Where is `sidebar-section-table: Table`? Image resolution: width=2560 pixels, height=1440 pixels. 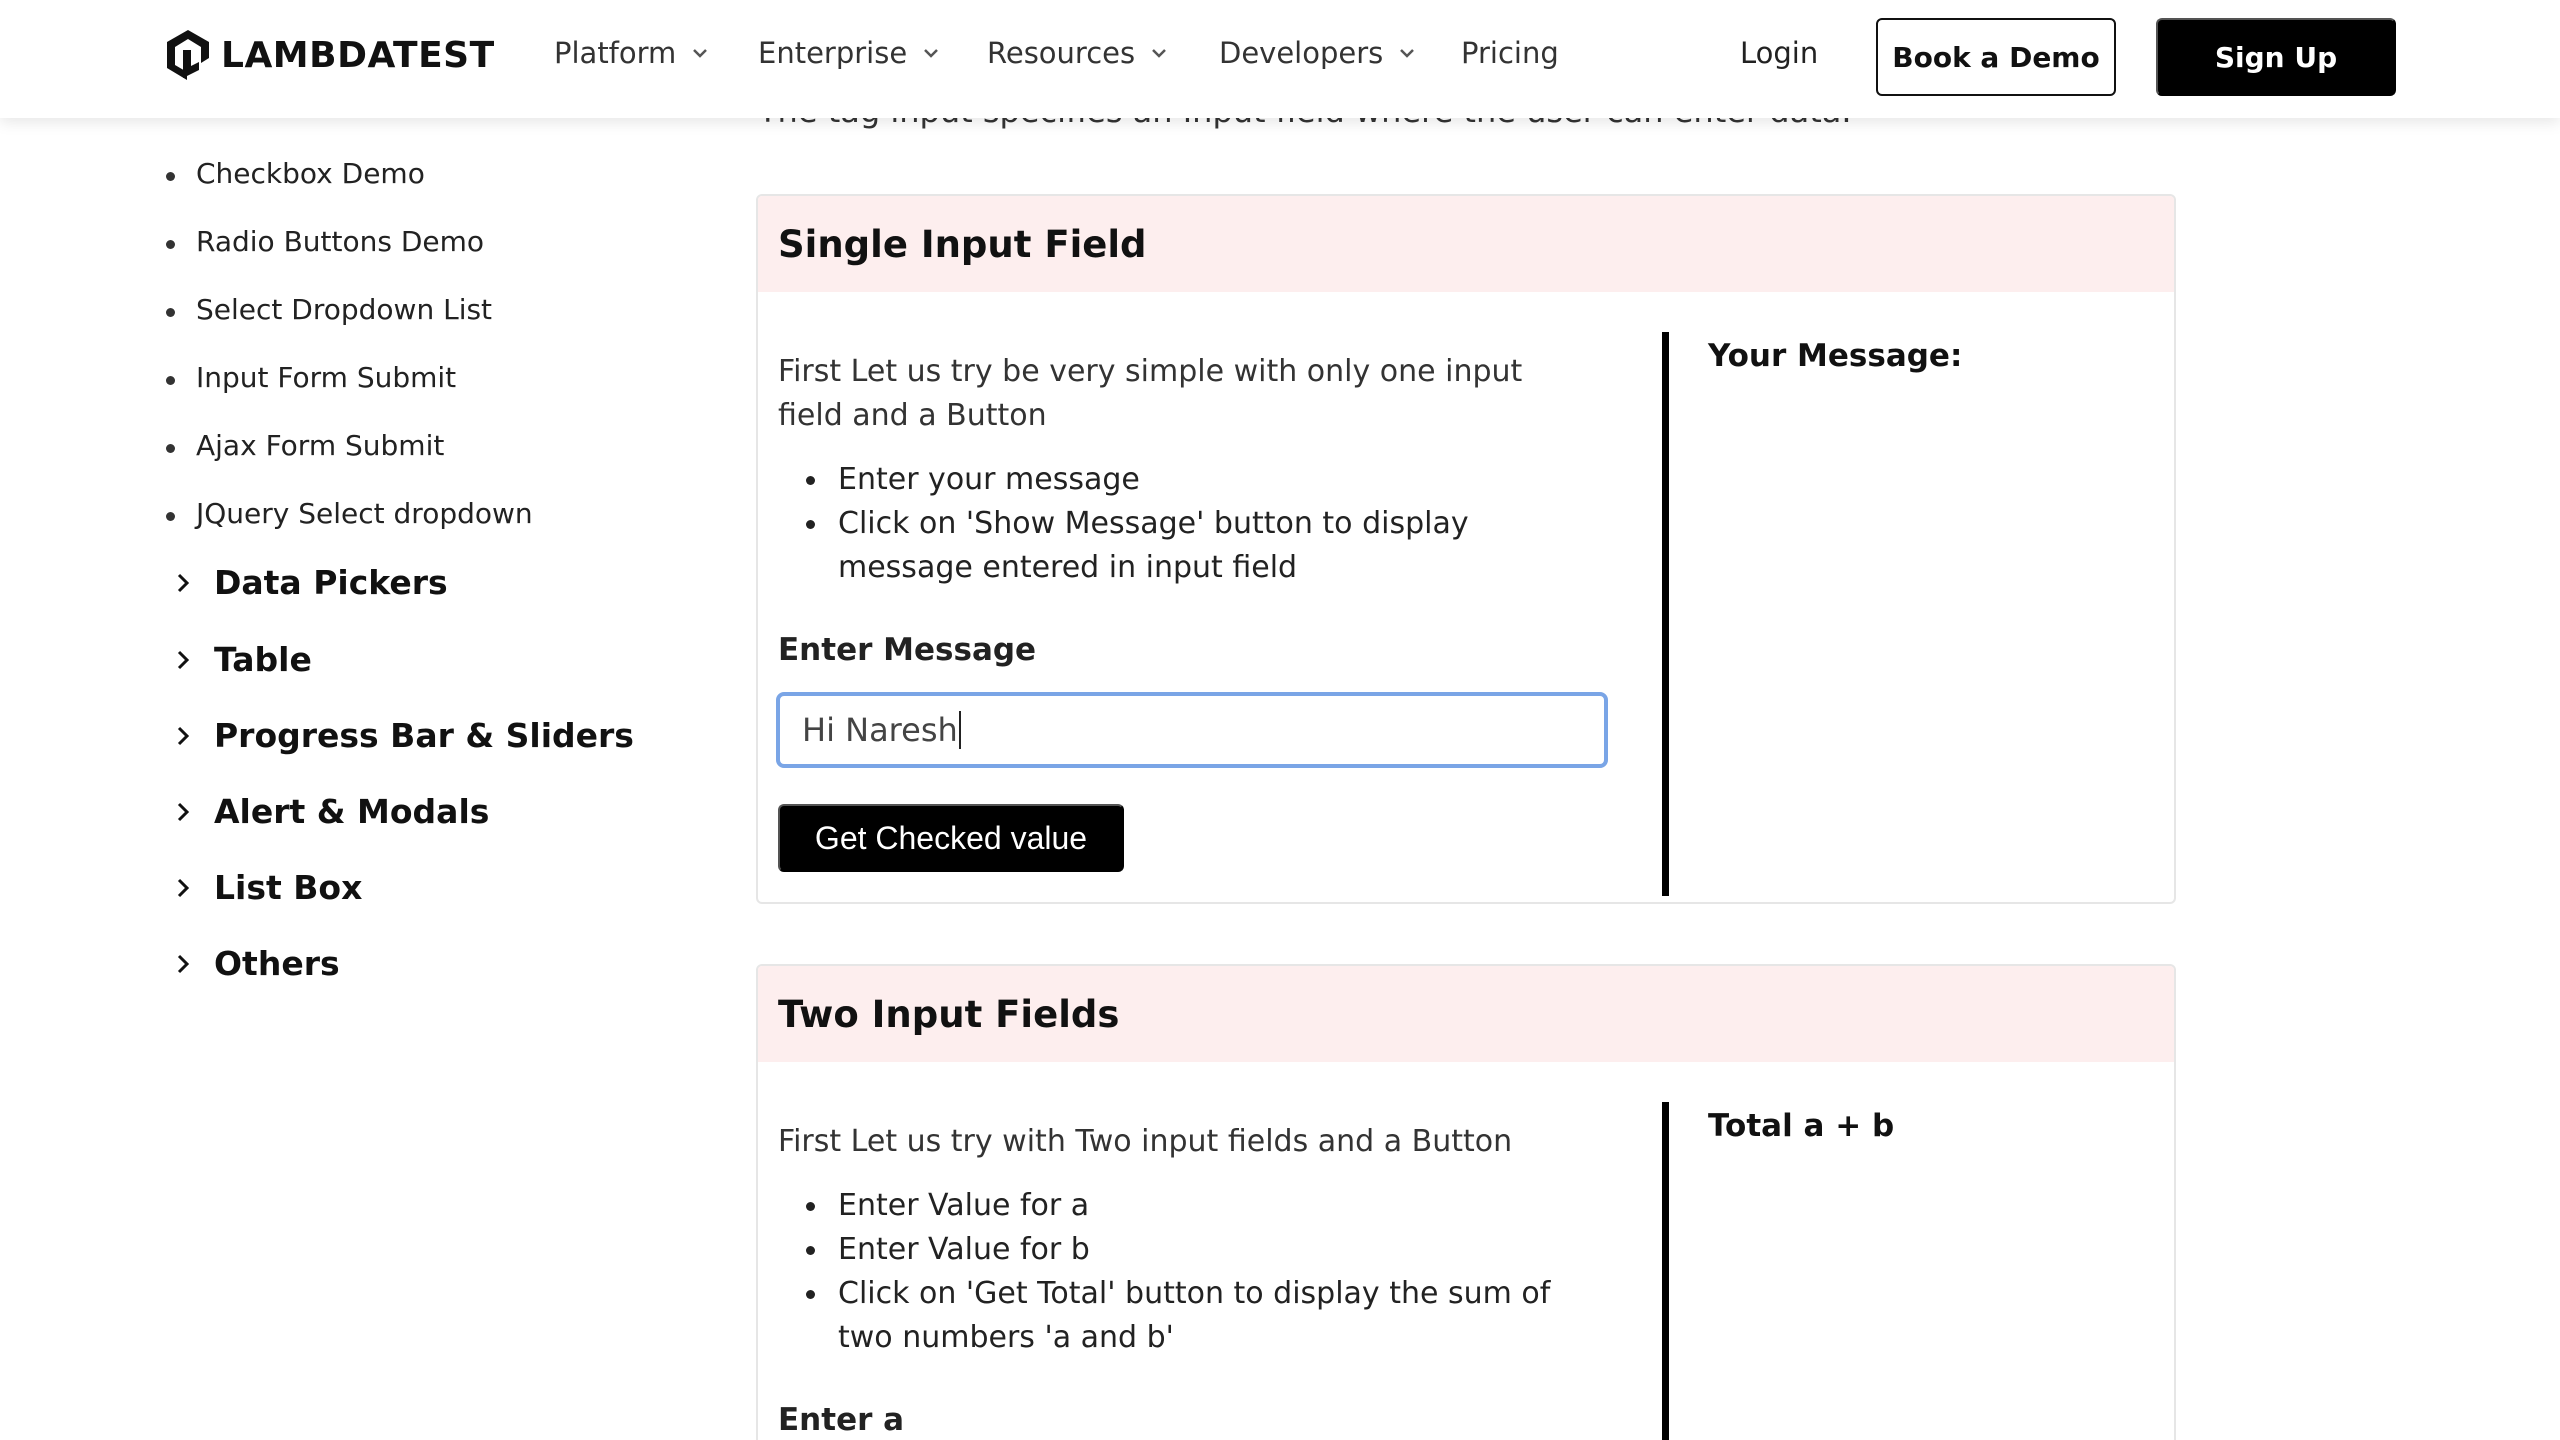 sidebar-section-table: Table is located at coordinates (242, 659).